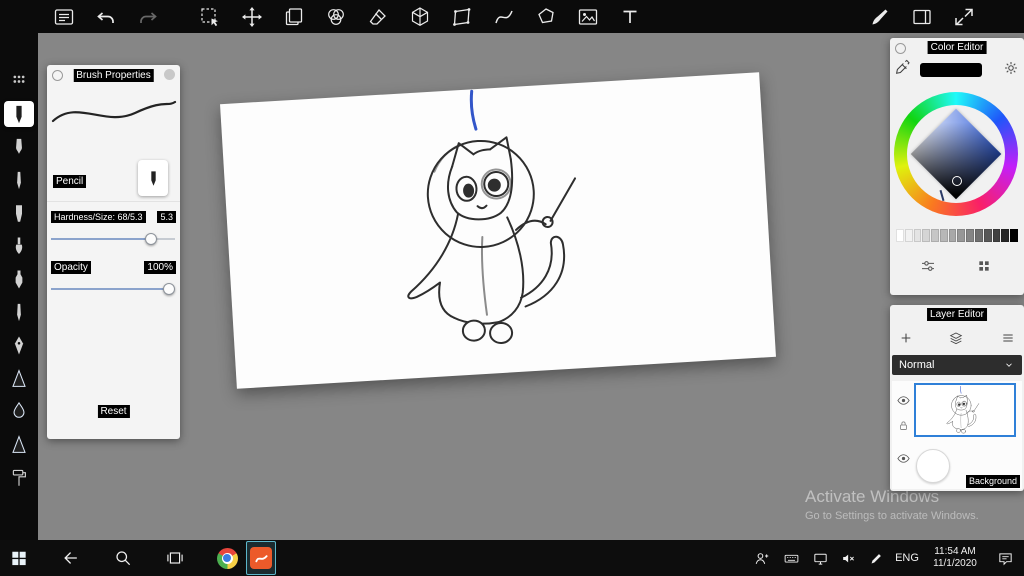  I want to click on opacity-slider, so click(113, 289).